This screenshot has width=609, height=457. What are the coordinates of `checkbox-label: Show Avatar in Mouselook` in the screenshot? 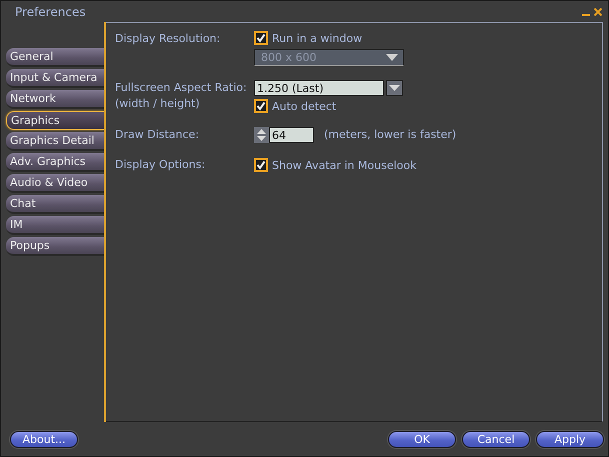 It's located at (344, 165).